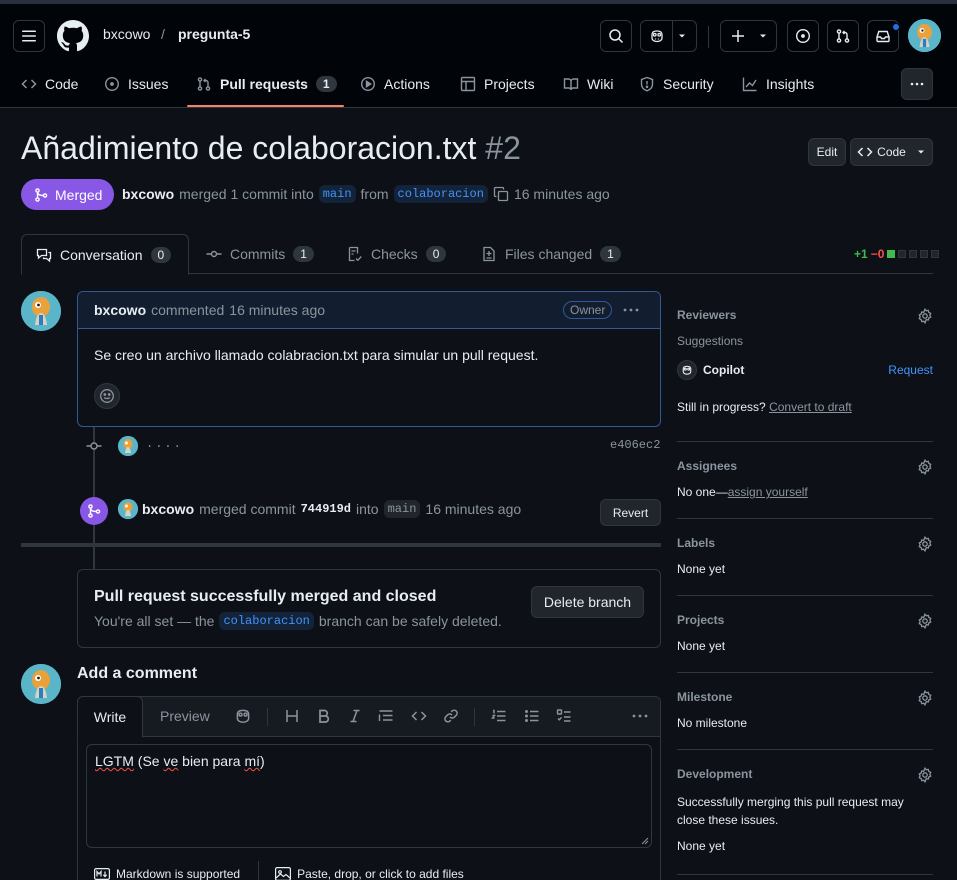 The image size is (957, 880). What do you see at coordinates (924, 35) in the screenshot?
I see `user-avatar` at bounding box center [924, 35].